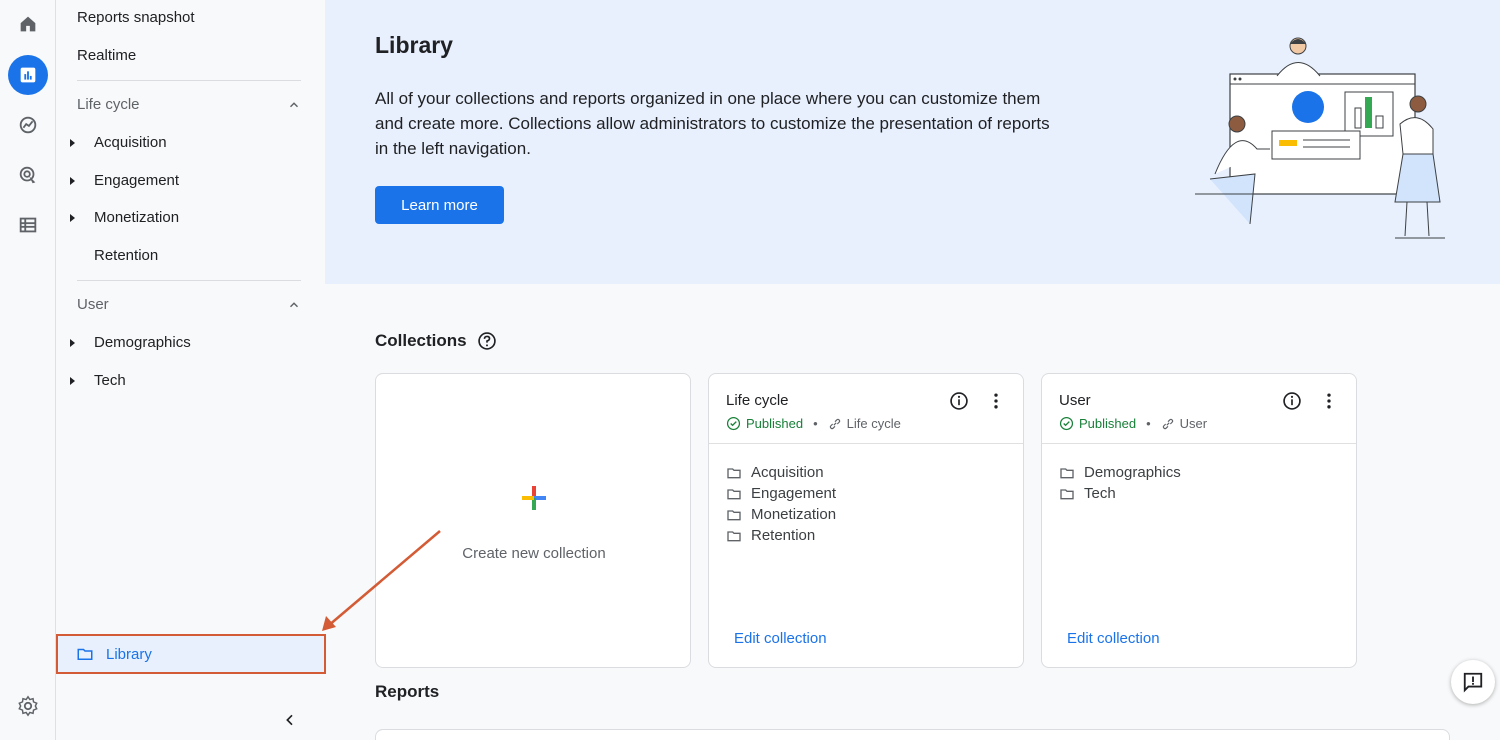 Image resolution: width=1500 pixels, height=740 pixels. What do you see at coordinates (873, 423) in the screenshot?
I see `tag-text: Life cycle` at bounding box center [873, 423].